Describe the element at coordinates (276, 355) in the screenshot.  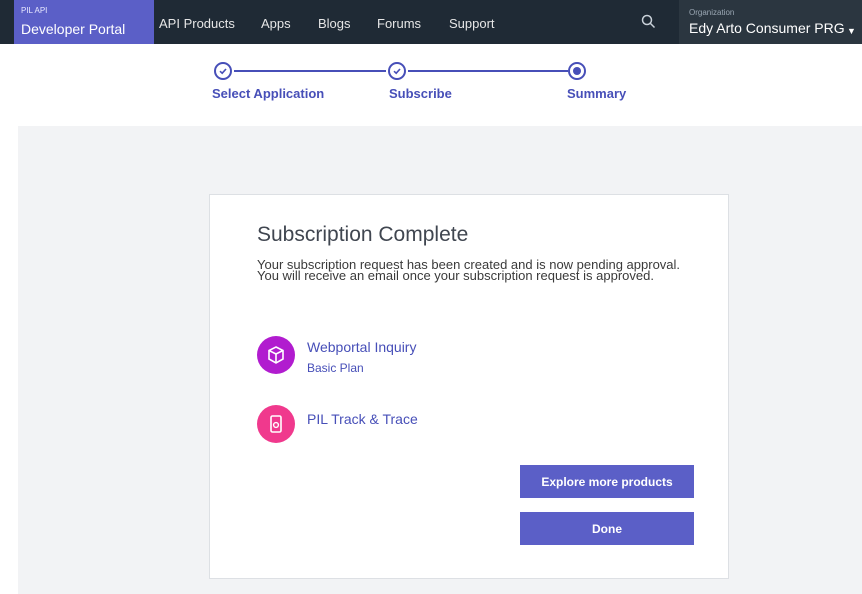
I see `cube-icon` at that location.